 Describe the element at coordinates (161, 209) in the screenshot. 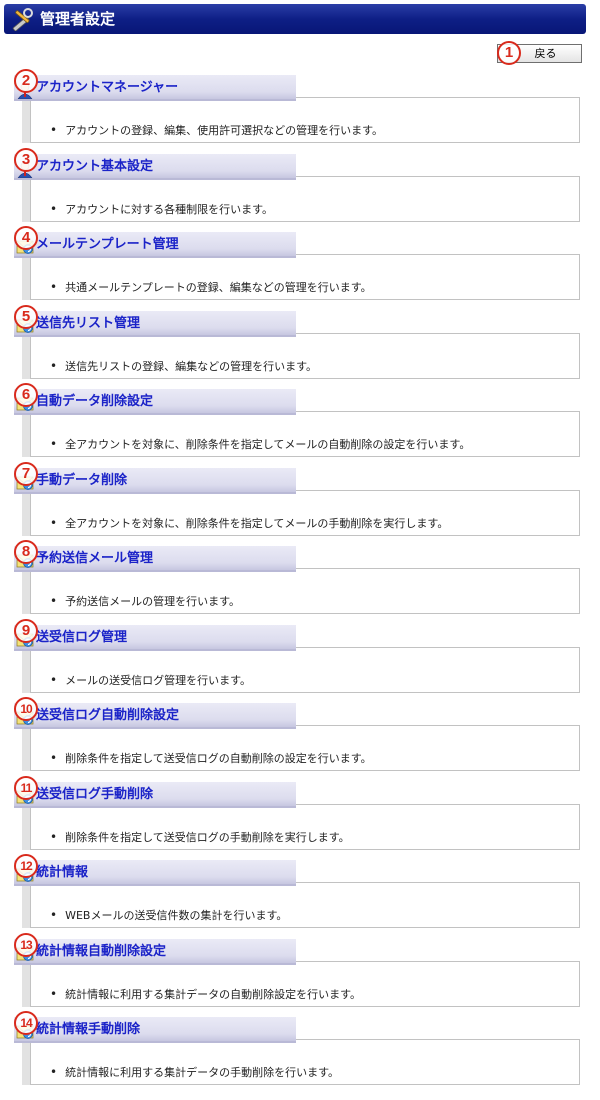

I see `section-description: アカウントに対する各種制限を行います。` at that location.